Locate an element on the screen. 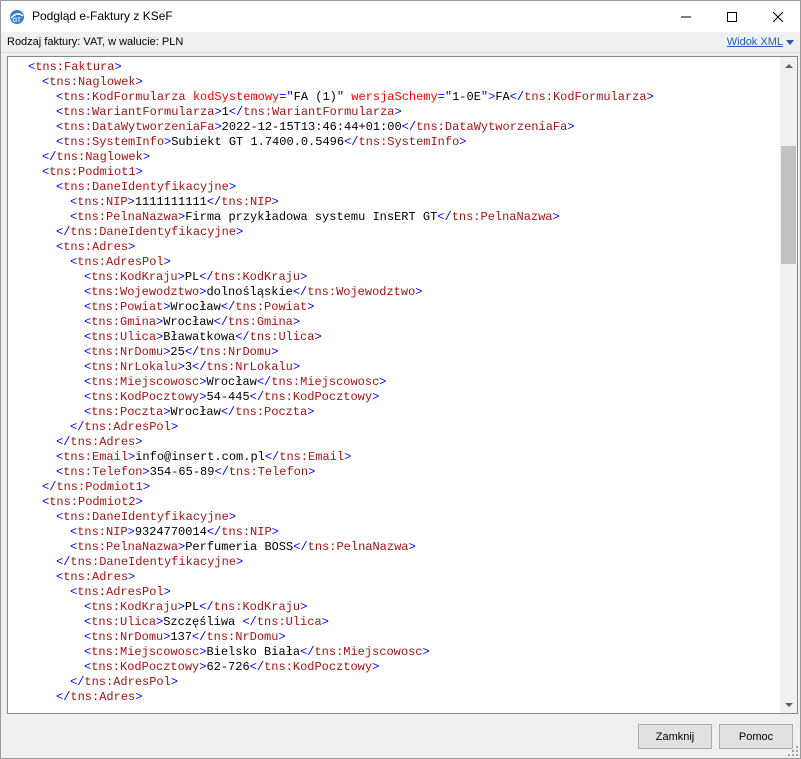  minimize-button is located at coordinates (686, 16).